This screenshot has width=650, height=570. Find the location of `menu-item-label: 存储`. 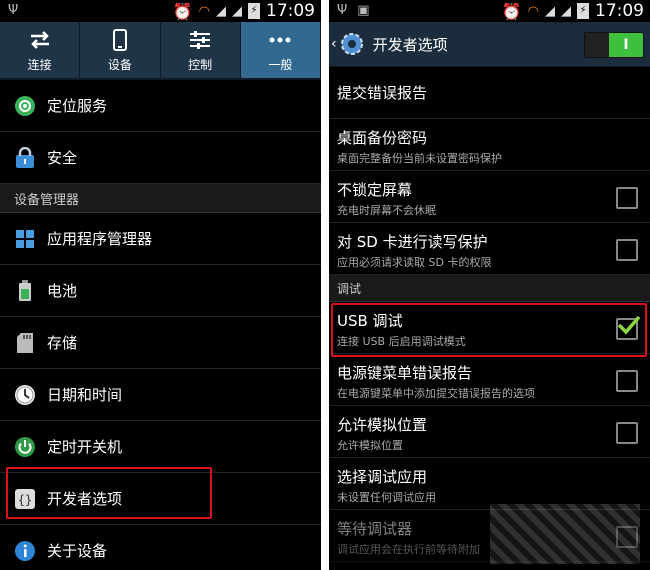

menu-item-label: 存储 is located at coordinates (62, 343).